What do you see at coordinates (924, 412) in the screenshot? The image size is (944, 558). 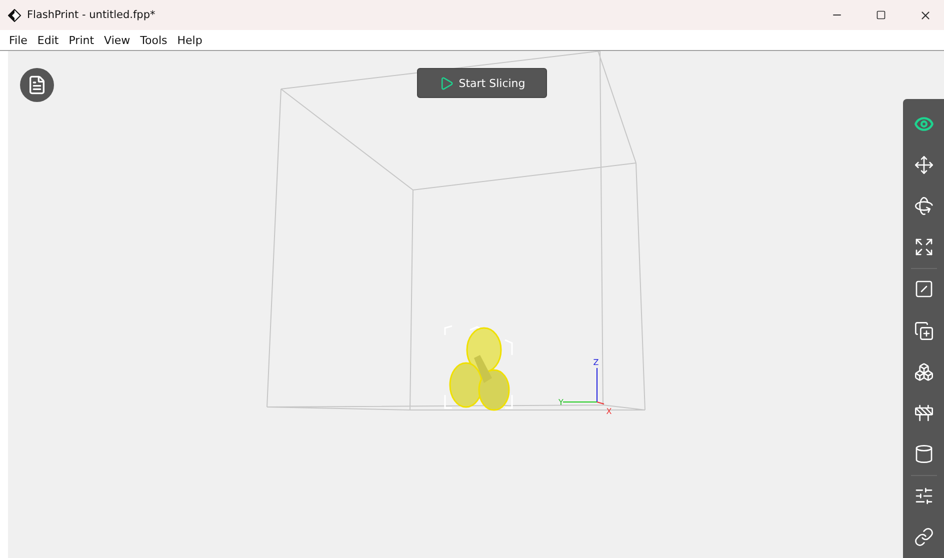 I see `barrier-icon` at bounding box center [924, 412].